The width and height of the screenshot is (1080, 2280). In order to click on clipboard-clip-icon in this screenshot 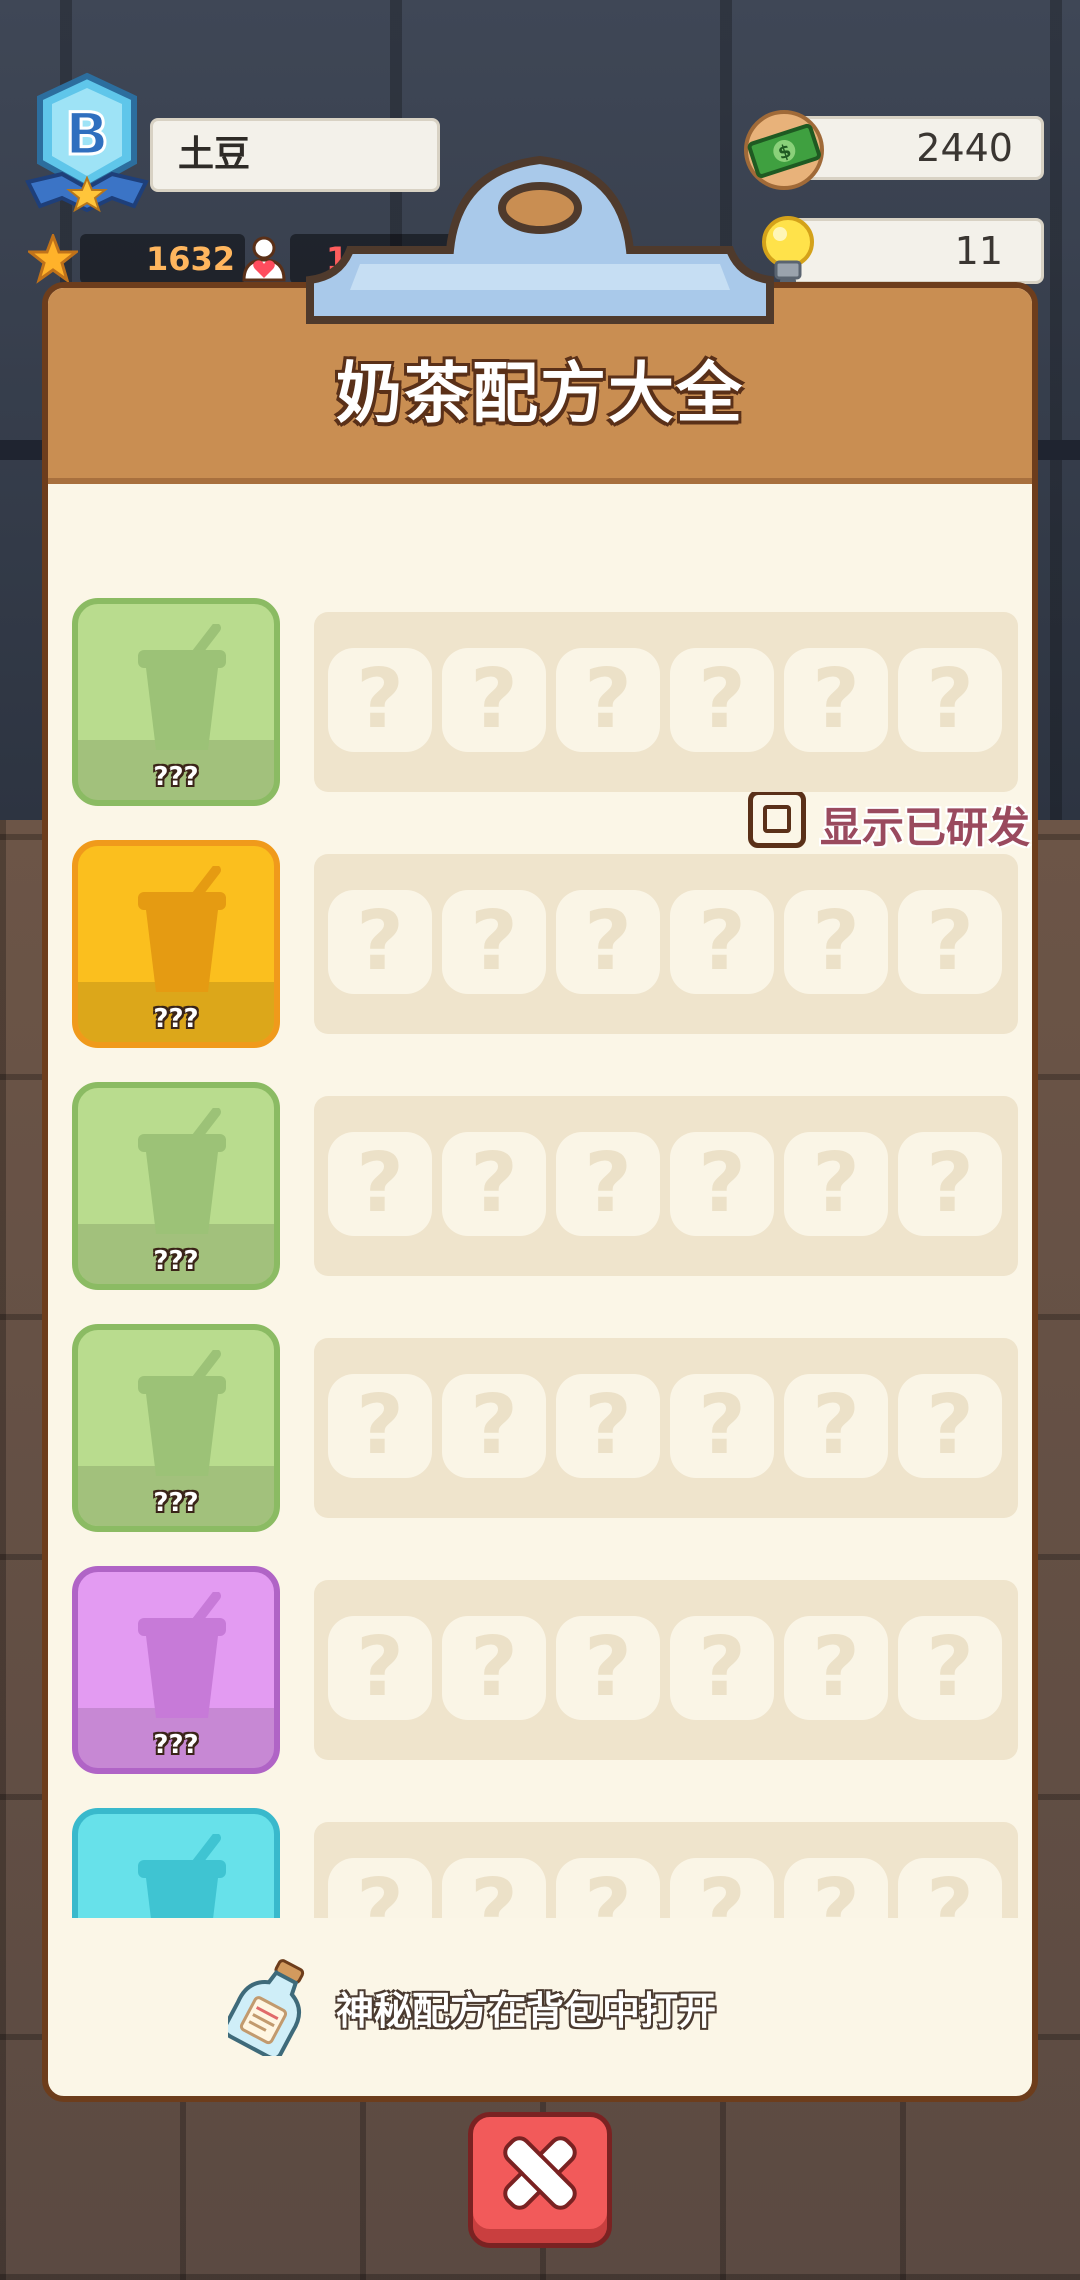, I will do `click(540, 239)`.